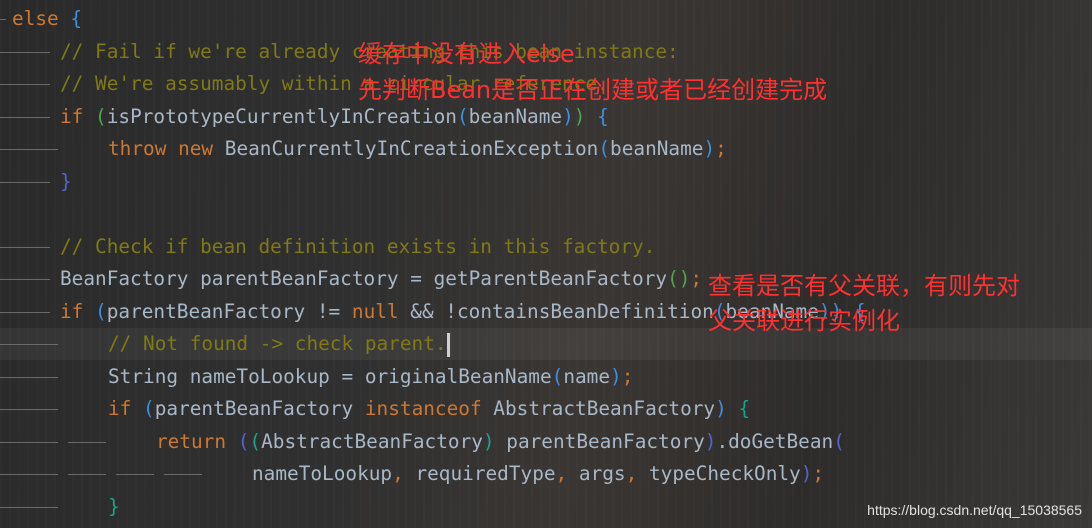  What do you see at coordinates (864, 286) in the screenshot?
I see `annotation-parent-check: 查看是否有父关联，有则先对` at bounding box center [864, 286].